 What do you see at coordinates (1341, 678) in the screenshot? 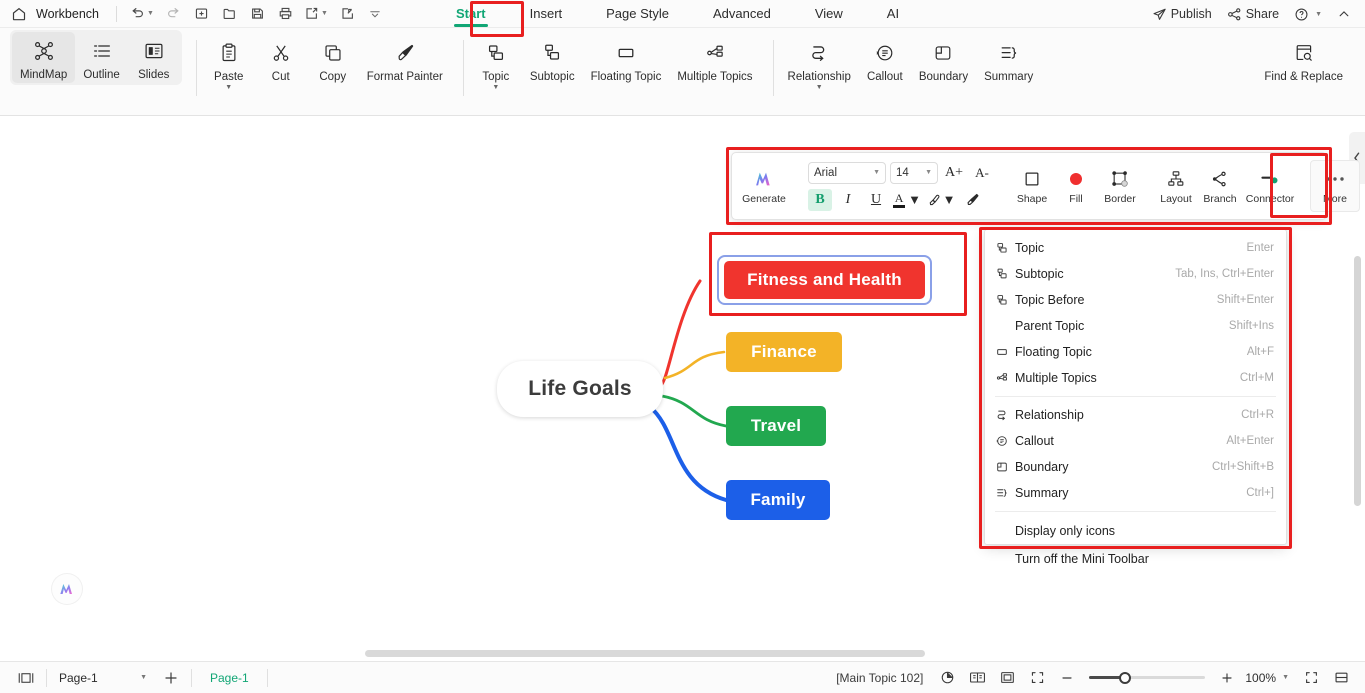
I see `split-view-button` at bounding box center [1341, 678].